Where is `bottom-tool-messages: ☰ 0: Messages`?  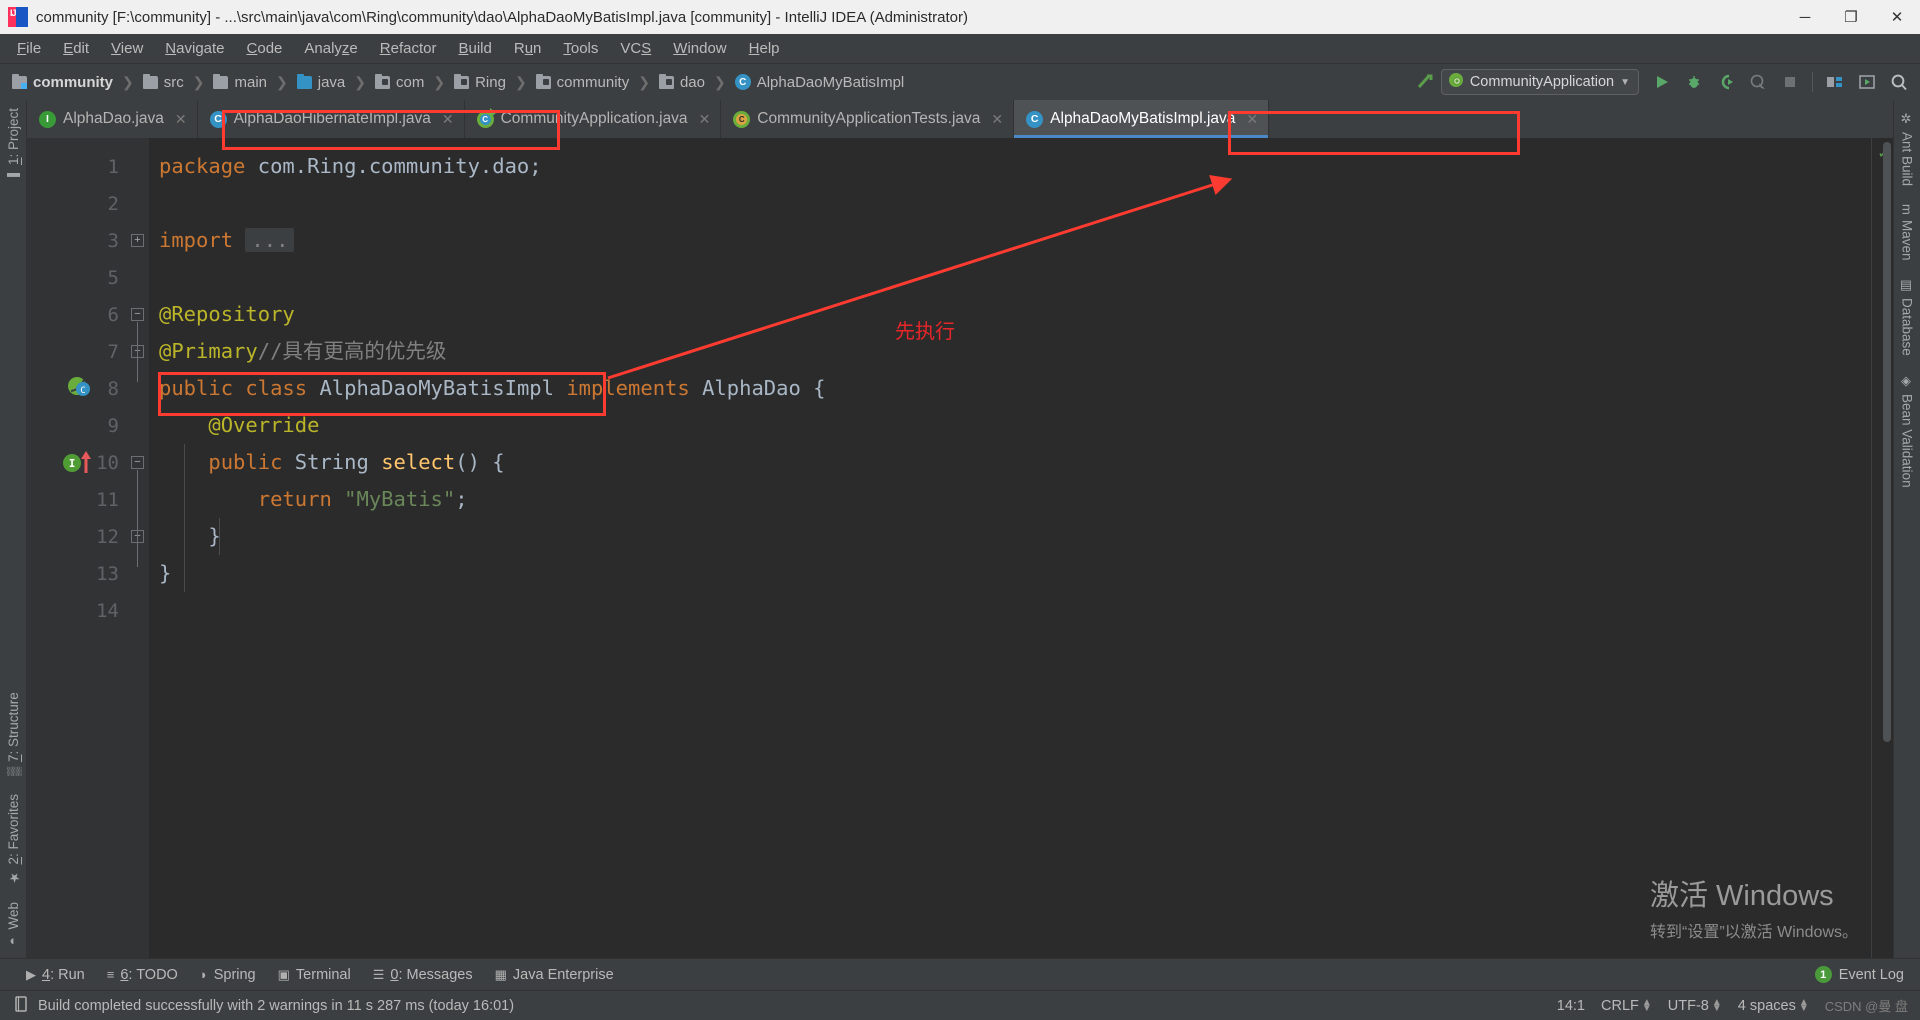
bottom-tool-messages: ☰ 0: Messages is located at coordinates (423, 975).